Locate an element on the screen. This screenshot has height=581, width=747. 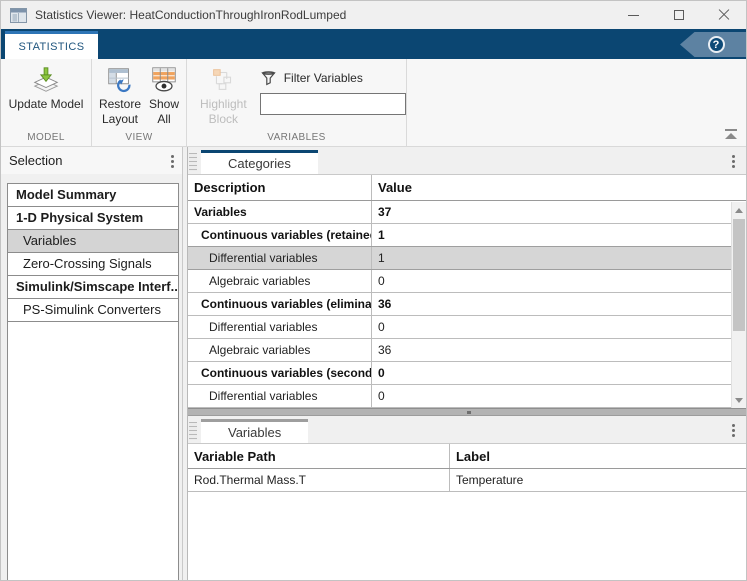
table-row: Variables 37 is located at coordinates (466, 212).